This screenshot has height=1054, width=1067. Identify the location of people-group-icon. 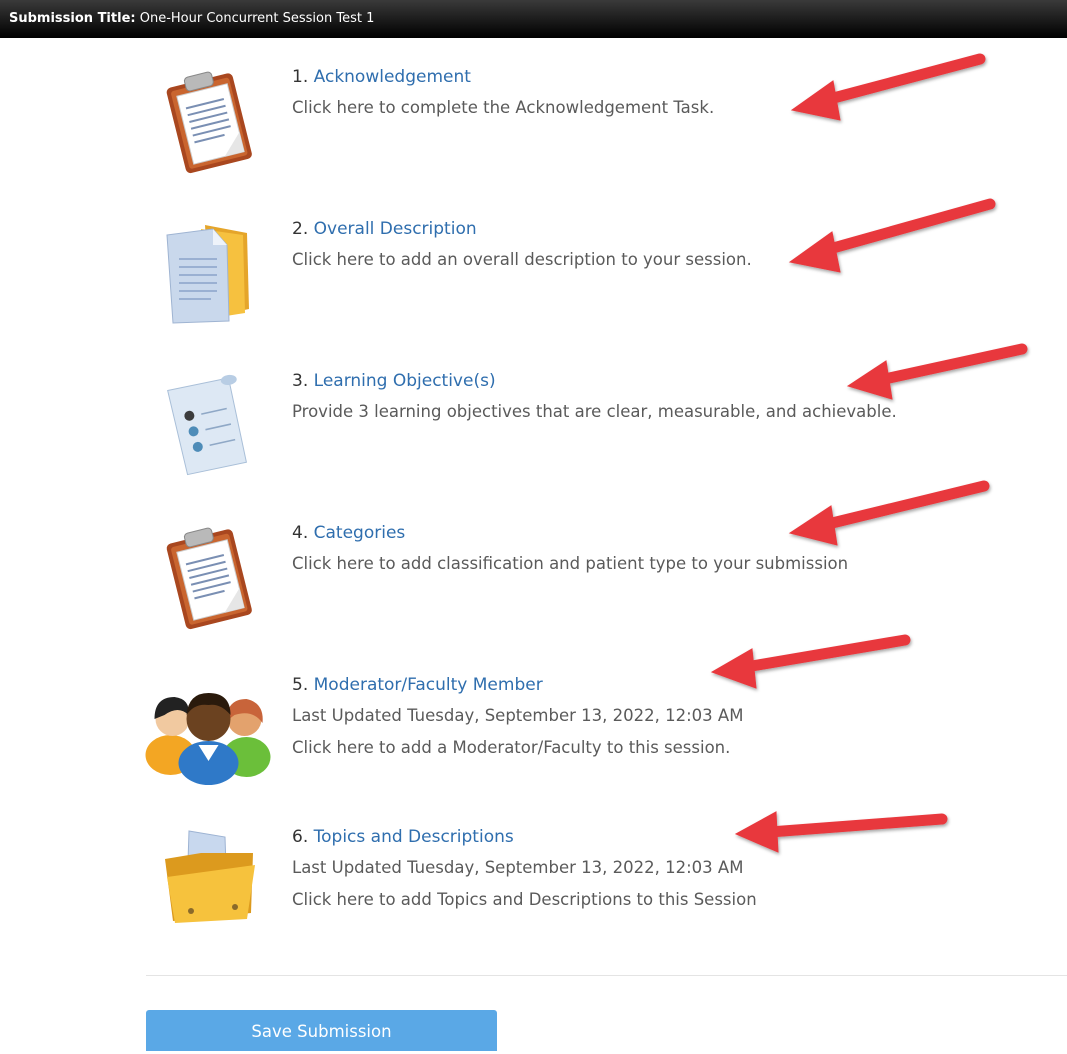
(207, 730).